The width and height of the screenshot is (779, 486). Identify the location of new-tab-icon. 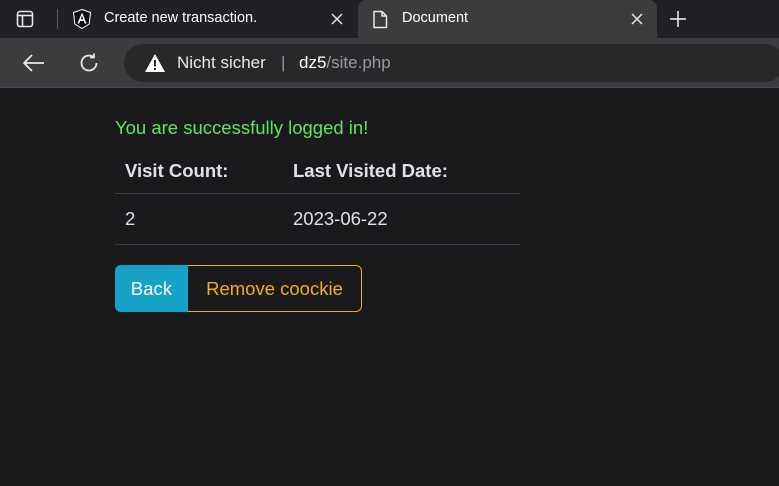
(678, 19).